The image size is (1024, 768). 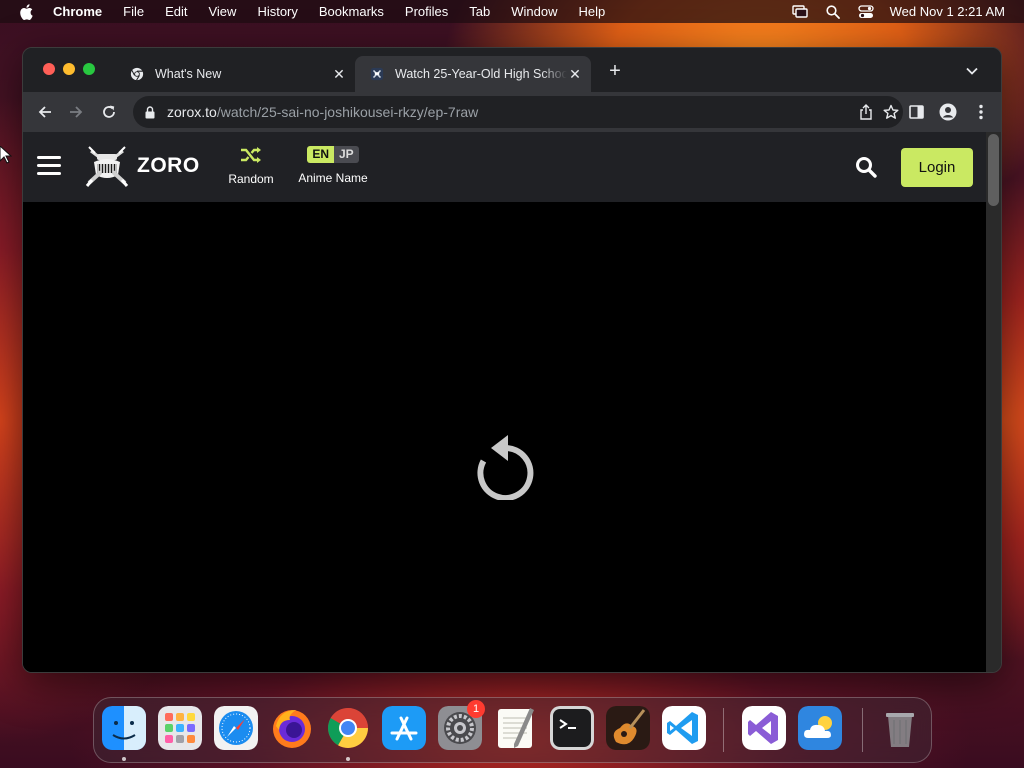 I want to click on spotlight-search-icon, so click(x=833, y=11).